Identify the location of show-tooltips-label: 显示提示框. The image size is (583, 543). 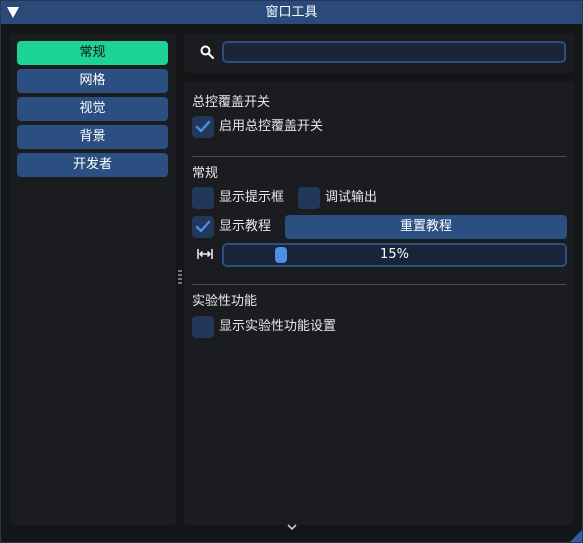
(252, 197).